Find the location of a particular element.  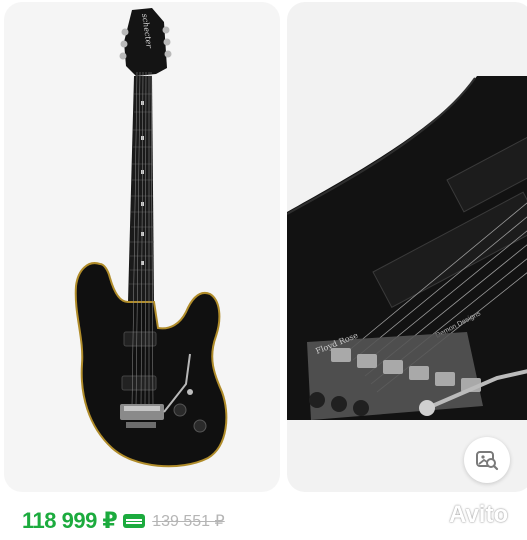

old-price: 139 551 ₽ is located at coordinates (188, 521).